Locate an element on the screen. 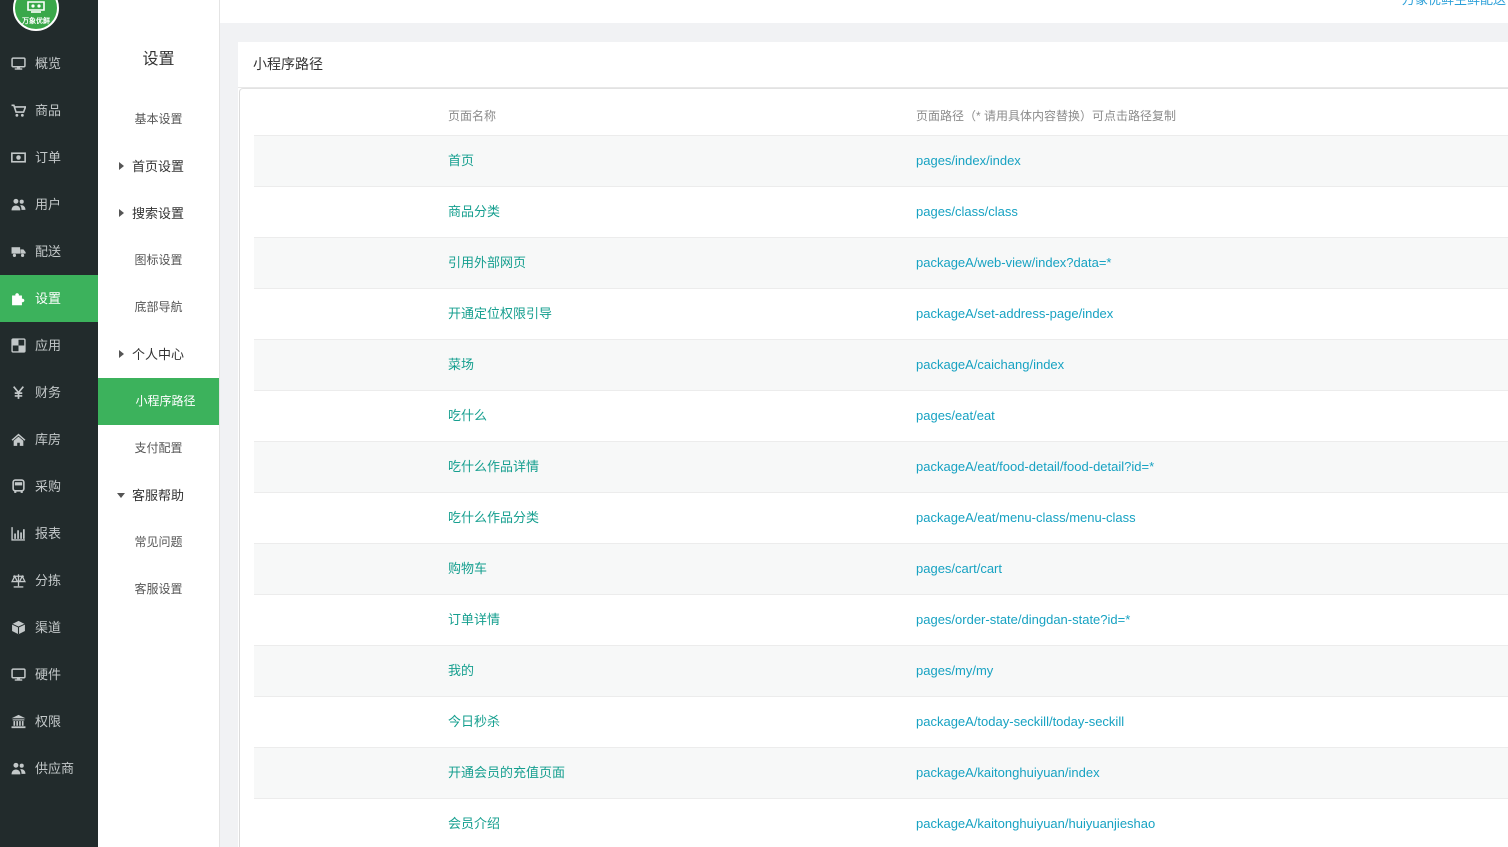 The height and width of the screenshot is (847, 1508). nav-item-apps: 应用 is located at coordinates (49, 345).